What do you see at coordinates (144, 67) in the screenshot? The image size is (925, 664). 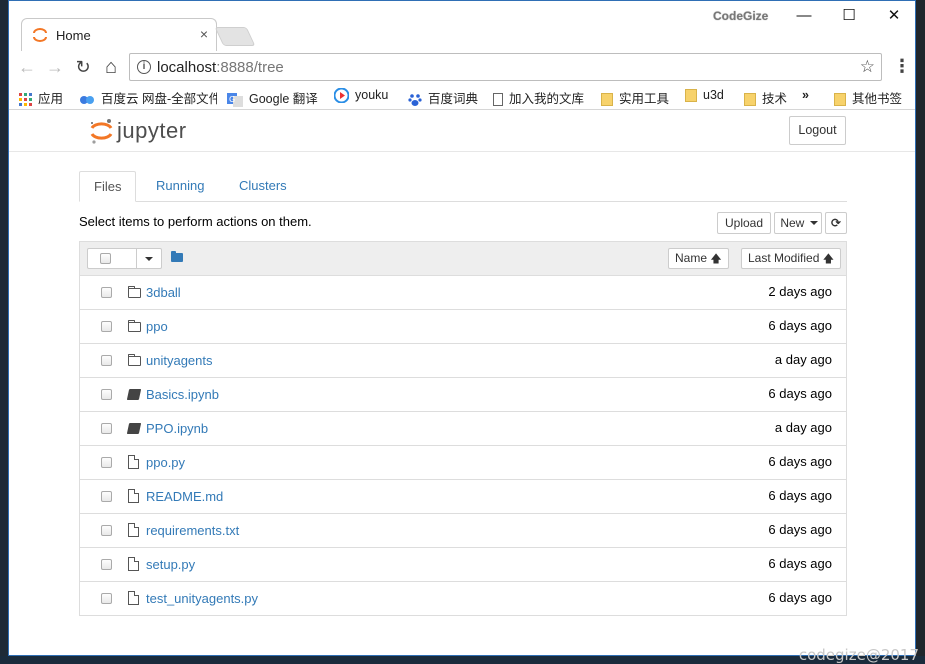 I see `site-info-icon: i` at bounding box center [144, 67].